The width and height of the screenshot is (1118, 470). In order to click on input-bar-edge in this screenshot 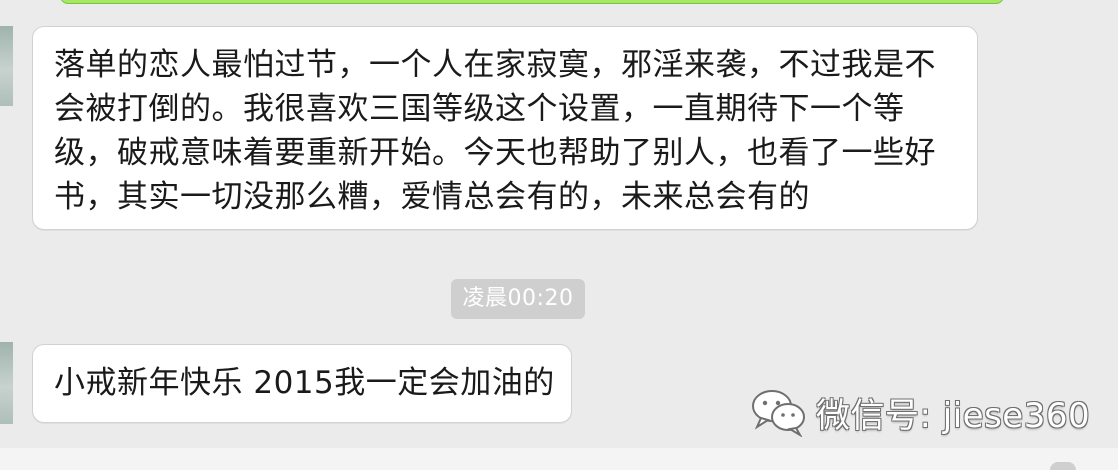, I will do `click(559, 459)`.